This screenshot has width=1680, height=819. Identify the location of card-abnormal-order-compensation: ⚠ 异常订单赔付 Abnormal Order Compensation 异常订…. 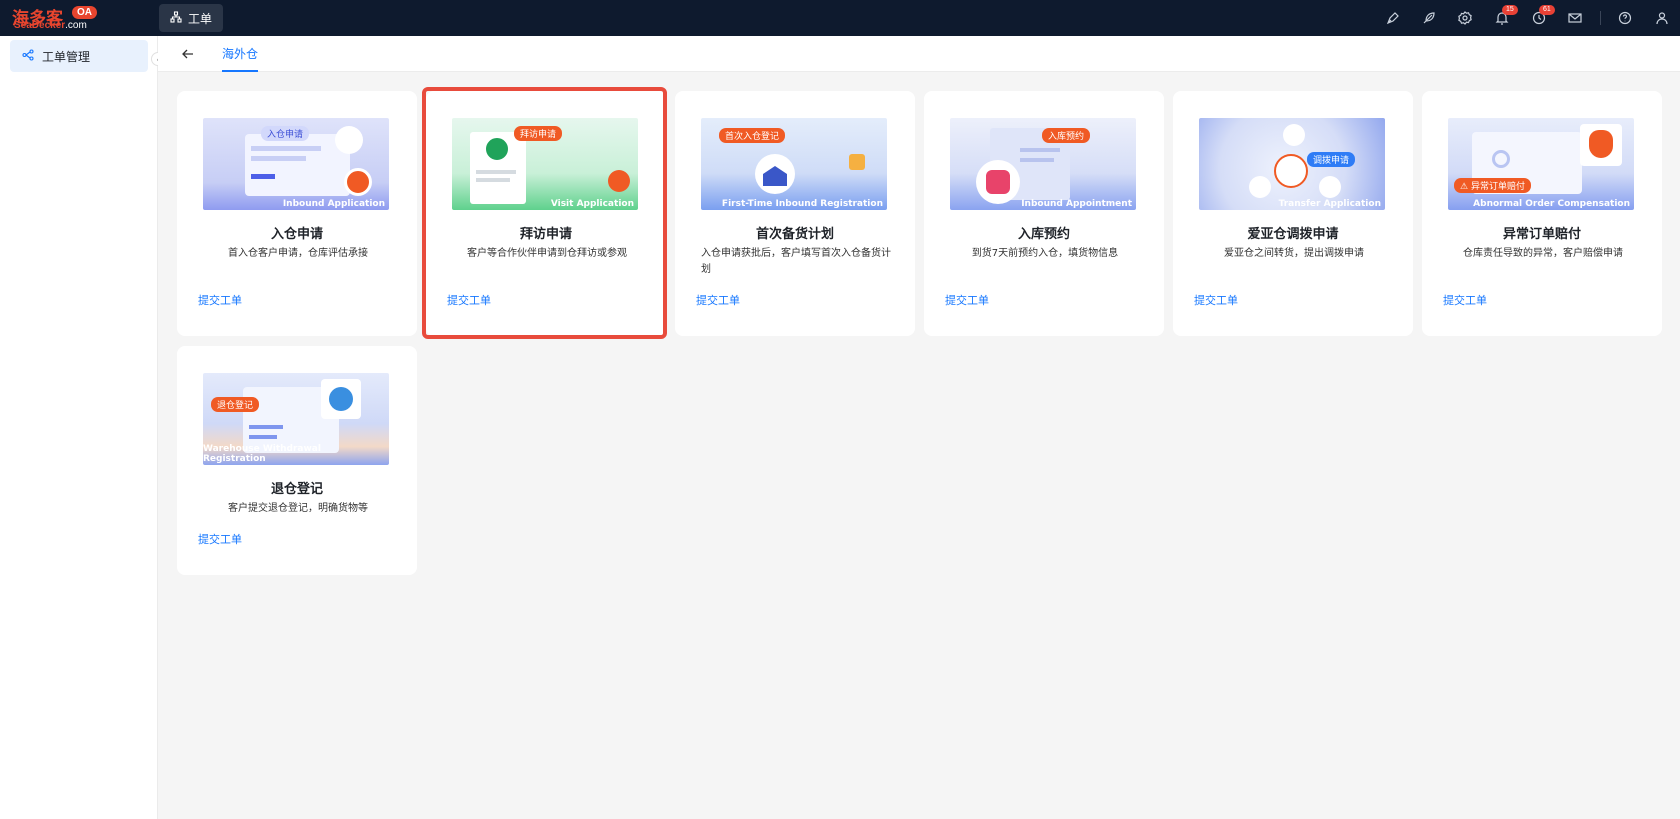
(1542, 213).